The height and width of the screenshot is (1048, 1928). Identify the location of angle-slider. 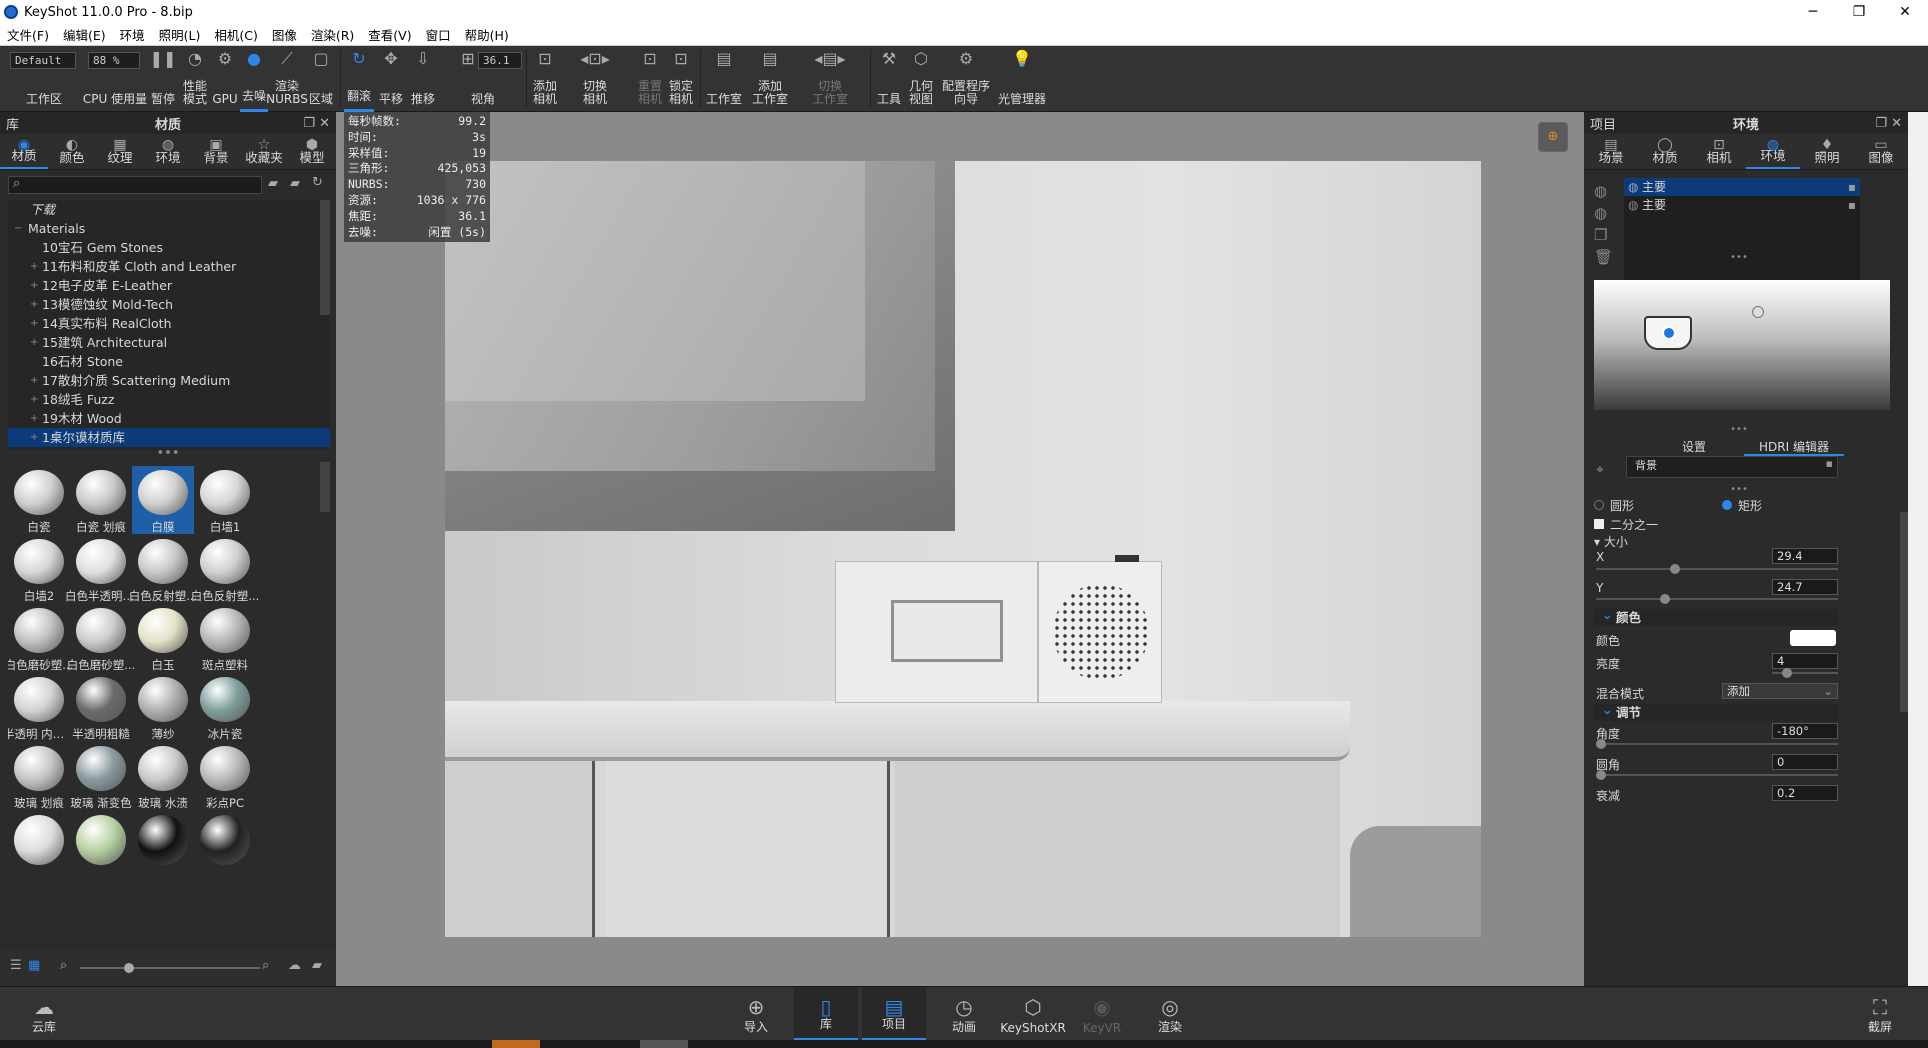
(1717, 744).